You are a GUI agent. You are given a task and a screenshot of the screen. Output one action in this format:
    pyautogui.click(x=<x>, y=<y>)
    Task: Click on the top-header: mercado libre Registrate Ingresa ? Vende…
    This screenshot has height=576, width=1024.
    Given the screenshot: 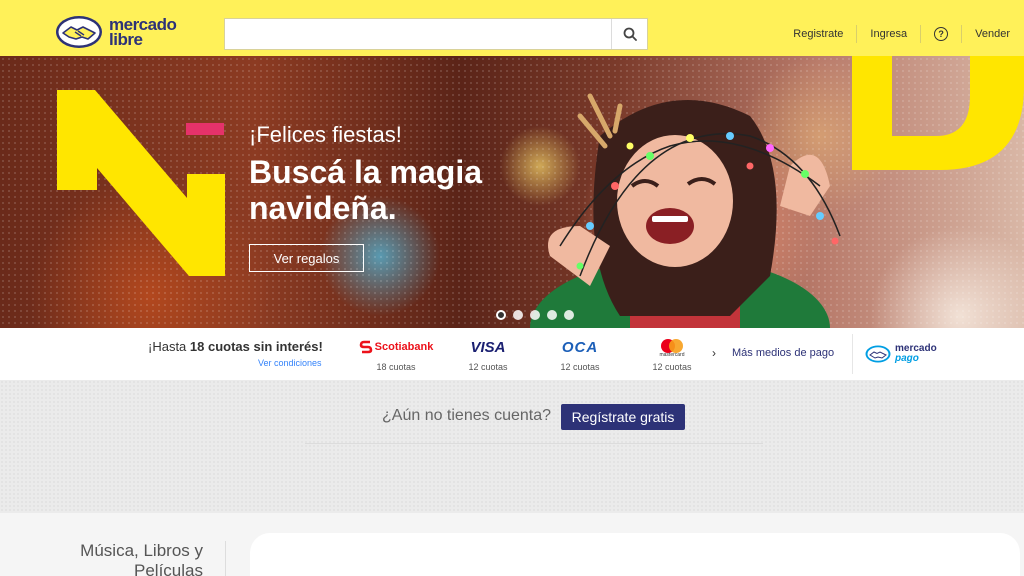 What is the action you would take?
    pyautogui.click(x=512, y=28)
    